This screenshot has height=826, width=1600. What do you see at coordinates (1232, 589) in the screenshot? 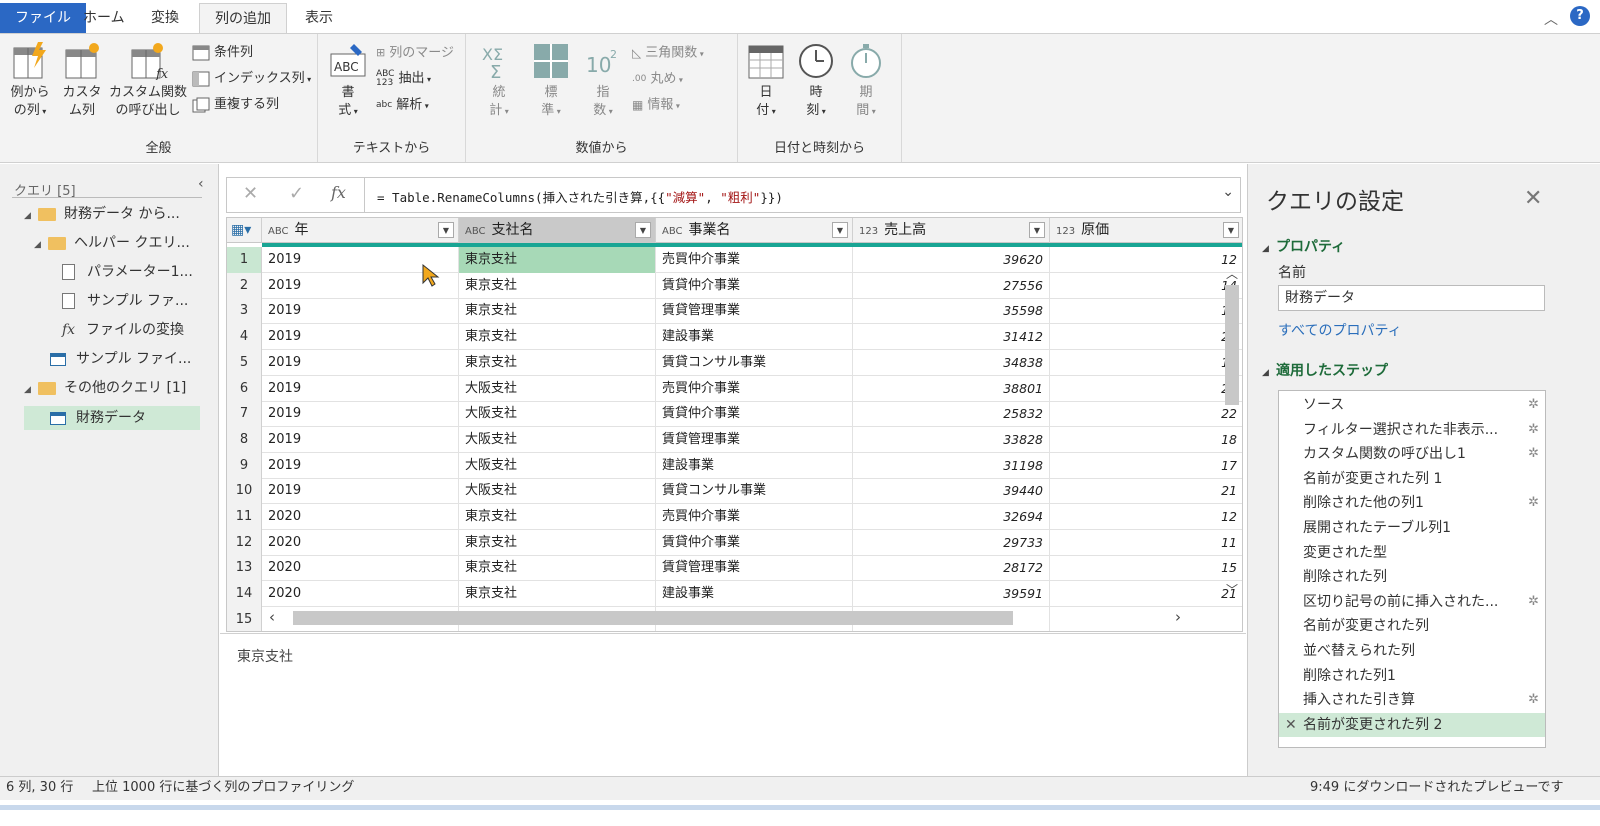
I see `scroll-down-icon: ﹀` at bounding box center [1232, 589].